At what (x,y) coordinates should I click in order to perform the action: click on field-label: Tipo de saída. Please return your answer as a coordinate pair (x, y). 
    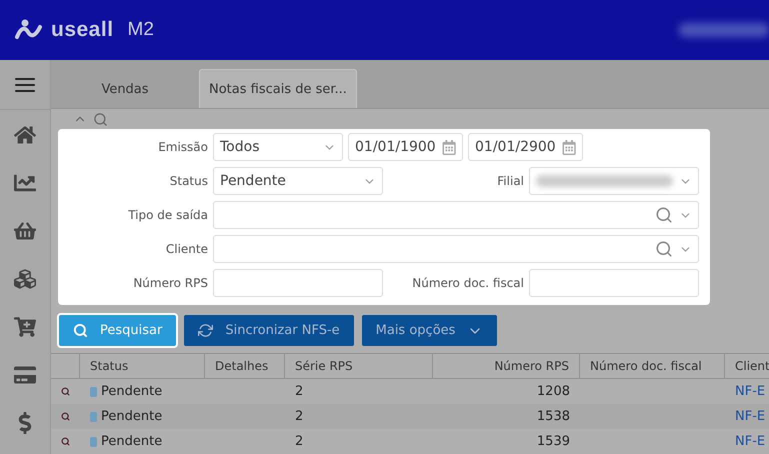
    Looking at the image, I should click on (167, 215).